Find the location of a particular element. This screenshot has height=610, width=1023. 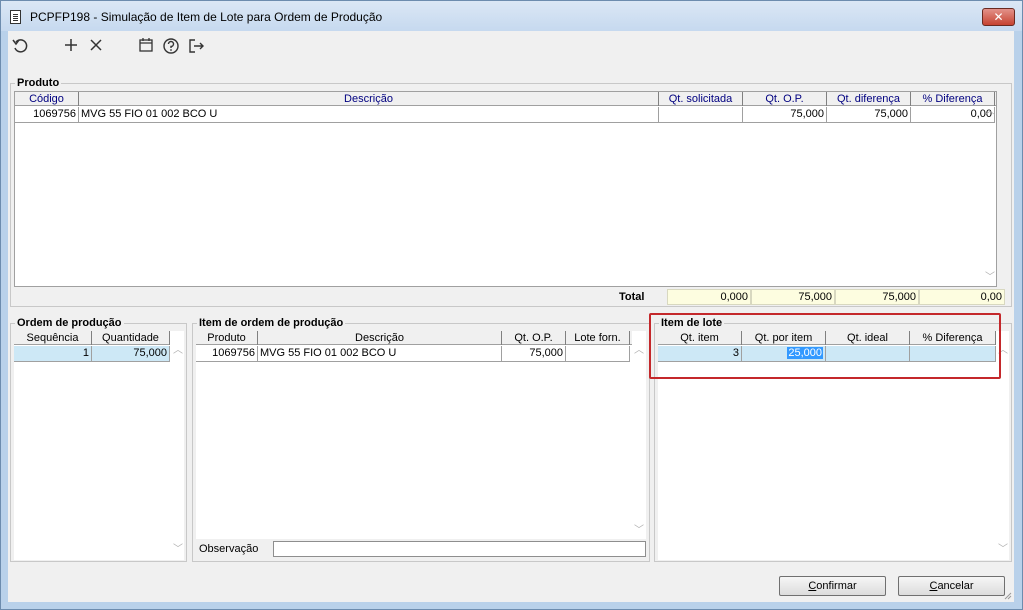

cancel-button: Cancelar is located at coordinates (951, 586).